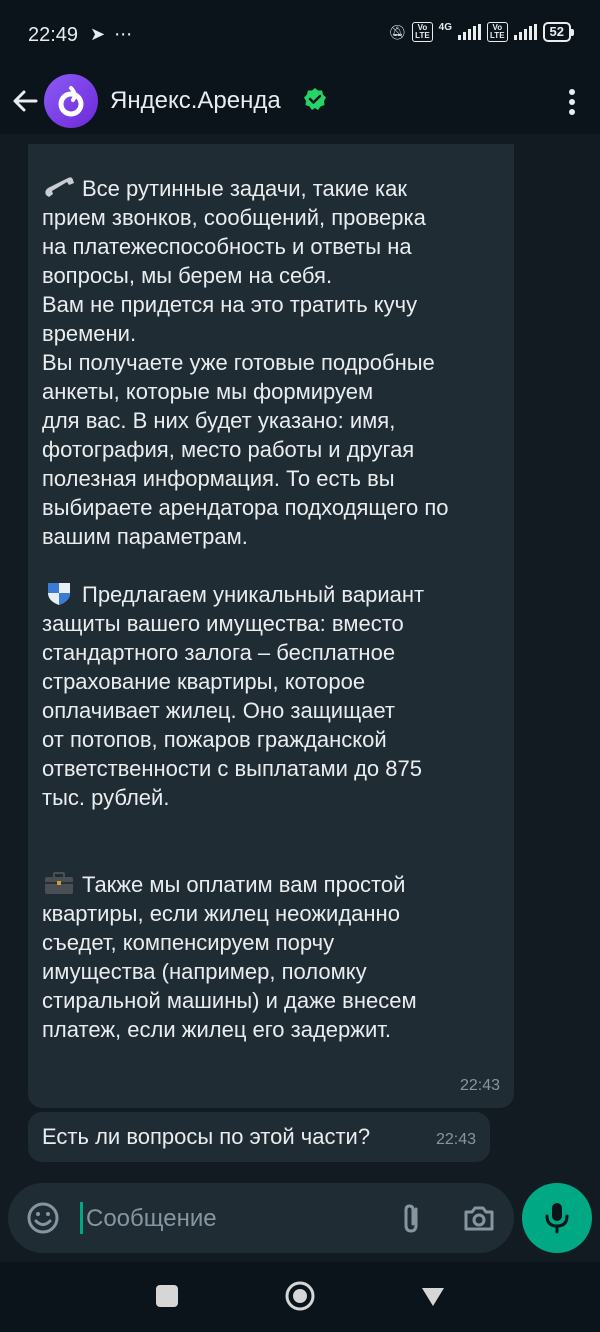 Image resolution: width=600 pixels, height=1332 pixels. What do you see at coordinates (206, 1136) in the screenshot?
I see `message-text-question: Есть ли вопросы по этой части?` at bounding box center [206, 1136].